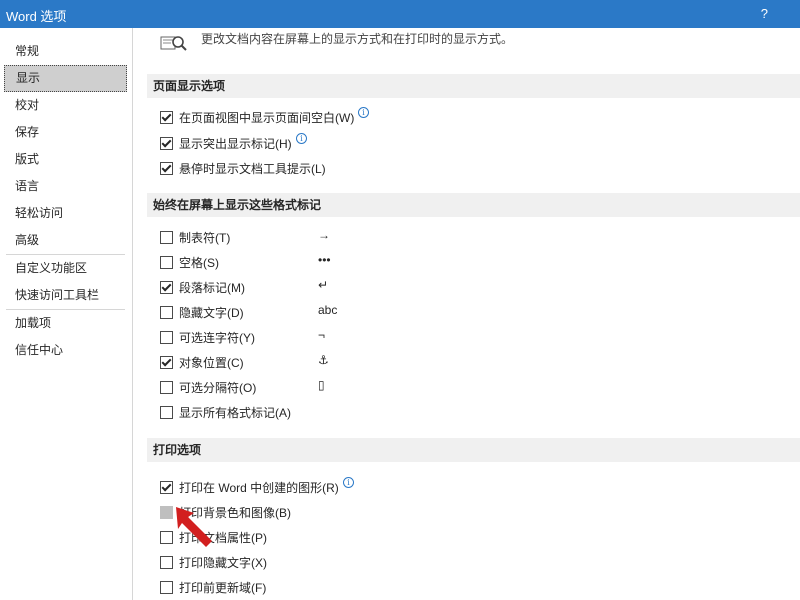  I want to click on sidebar-nav: 常规 显示 校对 保存 版式 语言 轻松访问 高级 自定义功能区 快速访问工具栏 加载项 信任中心, so click(65, 201).